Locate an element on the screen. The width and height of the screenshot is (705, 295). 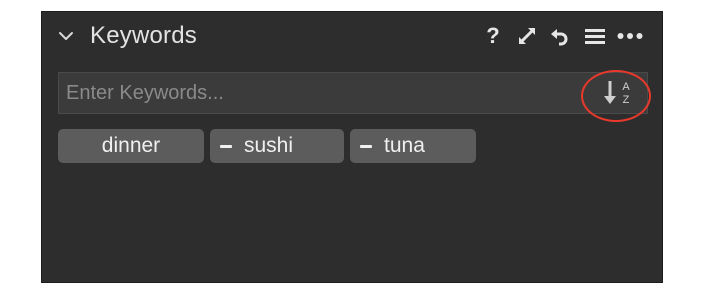
chevron-down-icon is located at coordinates (66, 36).